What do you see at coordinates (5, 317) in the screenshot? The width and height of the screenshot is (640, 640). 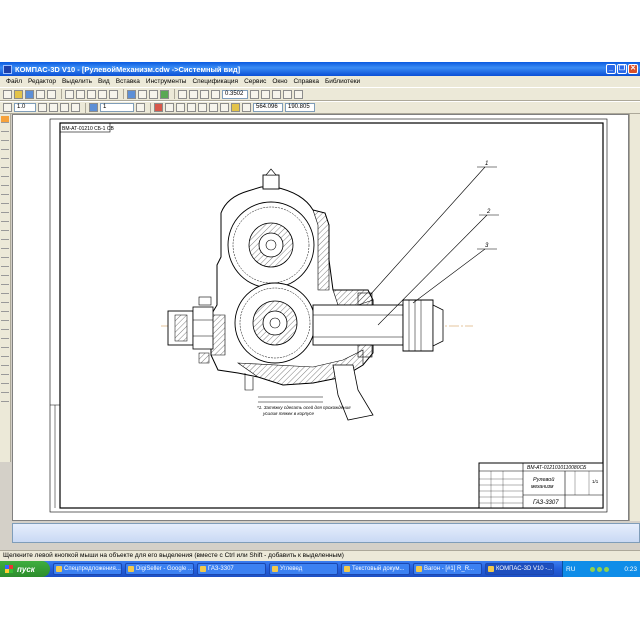 I see `chamfer-tool-icon` at bounding box center [5, 317].